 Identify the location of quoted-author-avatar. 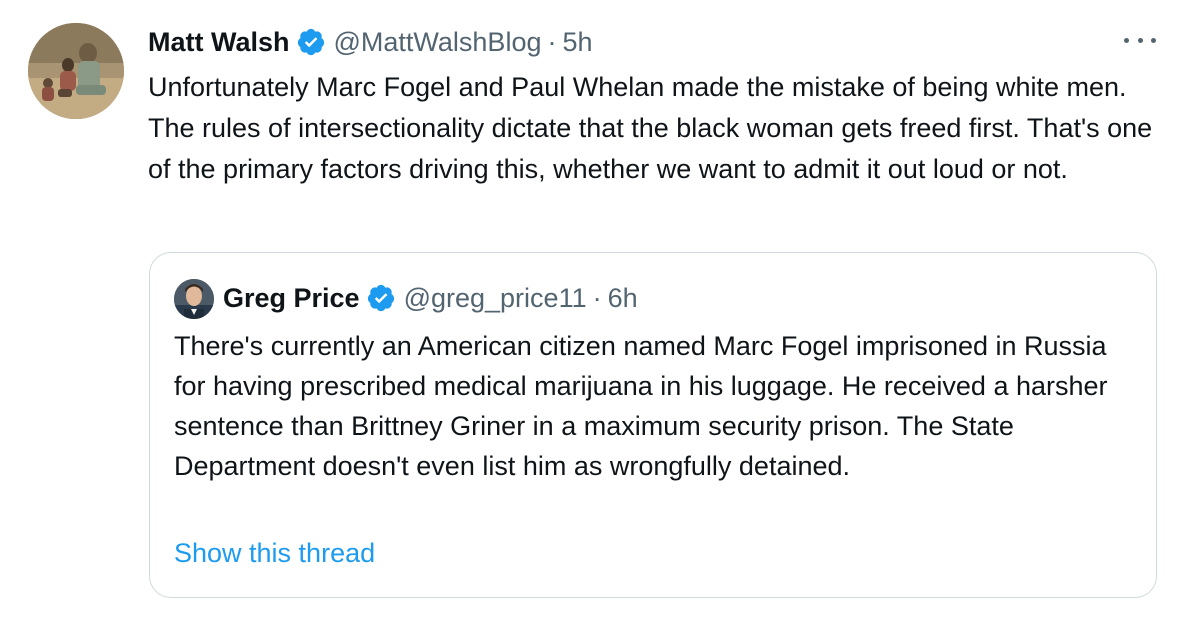
(194, 299).